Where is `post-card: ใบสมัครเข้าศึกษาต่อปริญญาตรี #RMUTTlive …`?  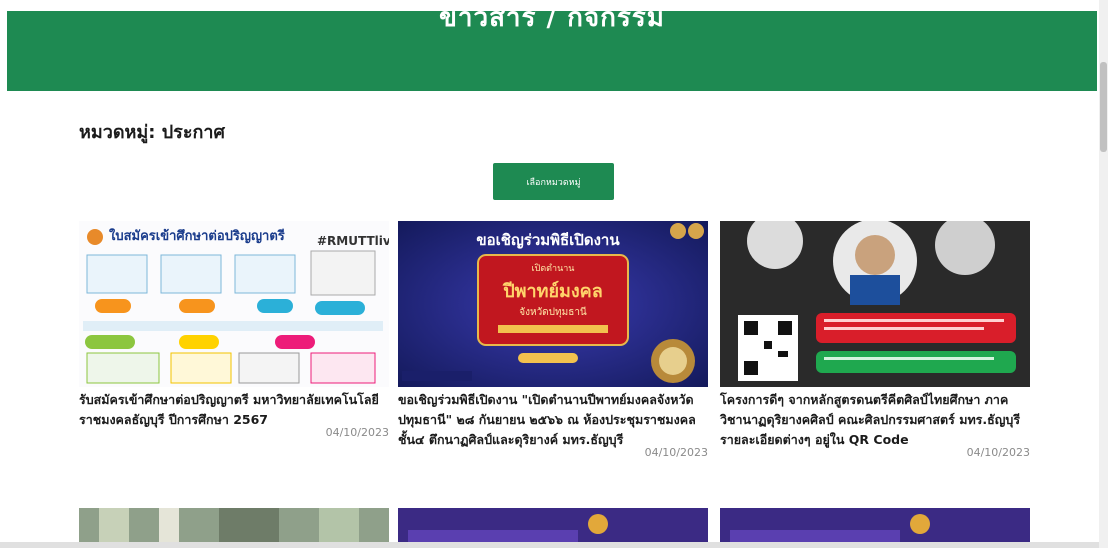 post-card: ใบสมัครเข้าศึกษาต่อปริญญาตรี #RMUTTlive … is located at coordinates (234, 330).